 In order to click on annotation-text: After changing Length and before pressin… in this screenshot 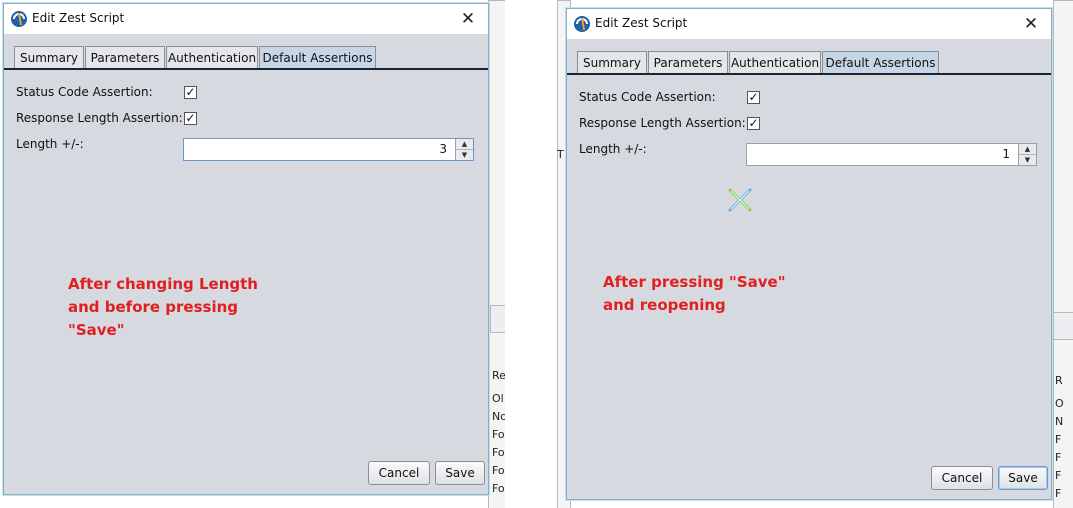, I will do `click(163, 307)`.